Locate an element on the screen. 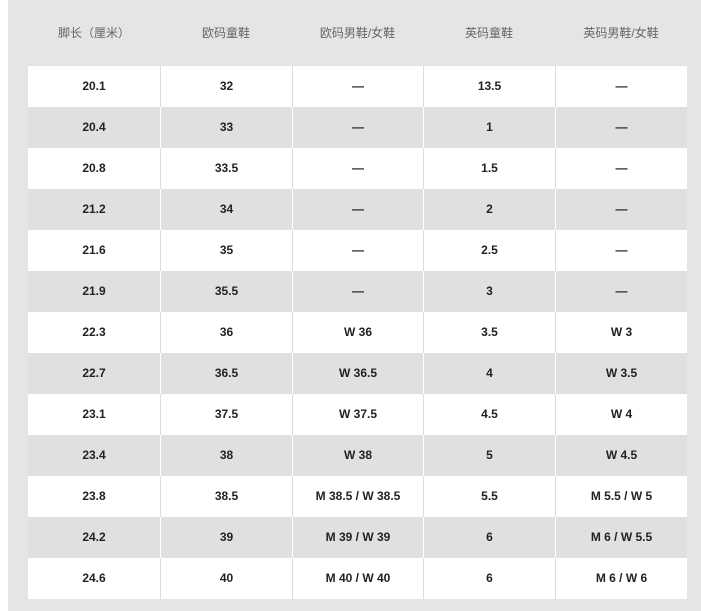 The image size is (701, 611). foot-length-cell: 20.1 is located at coordinates (94, 86).